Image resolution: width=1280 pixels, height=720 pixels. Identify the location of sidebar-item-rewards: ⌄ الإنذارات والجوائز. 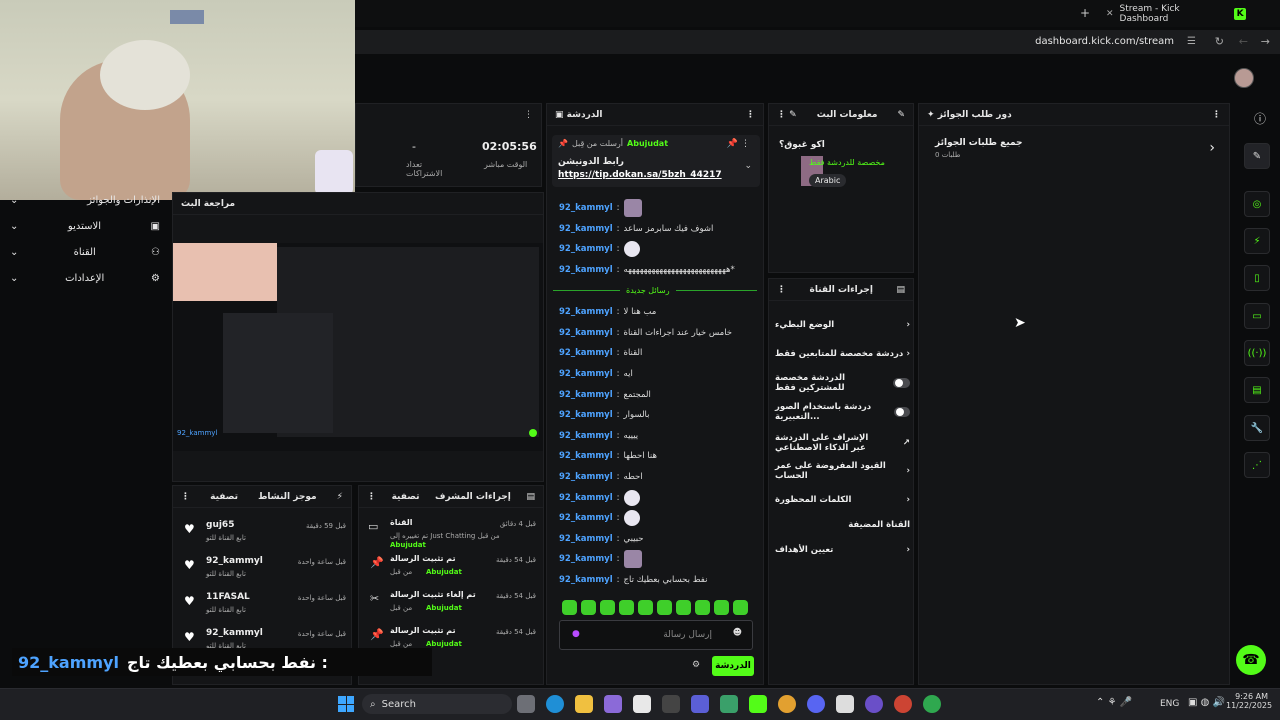
(85, 200).